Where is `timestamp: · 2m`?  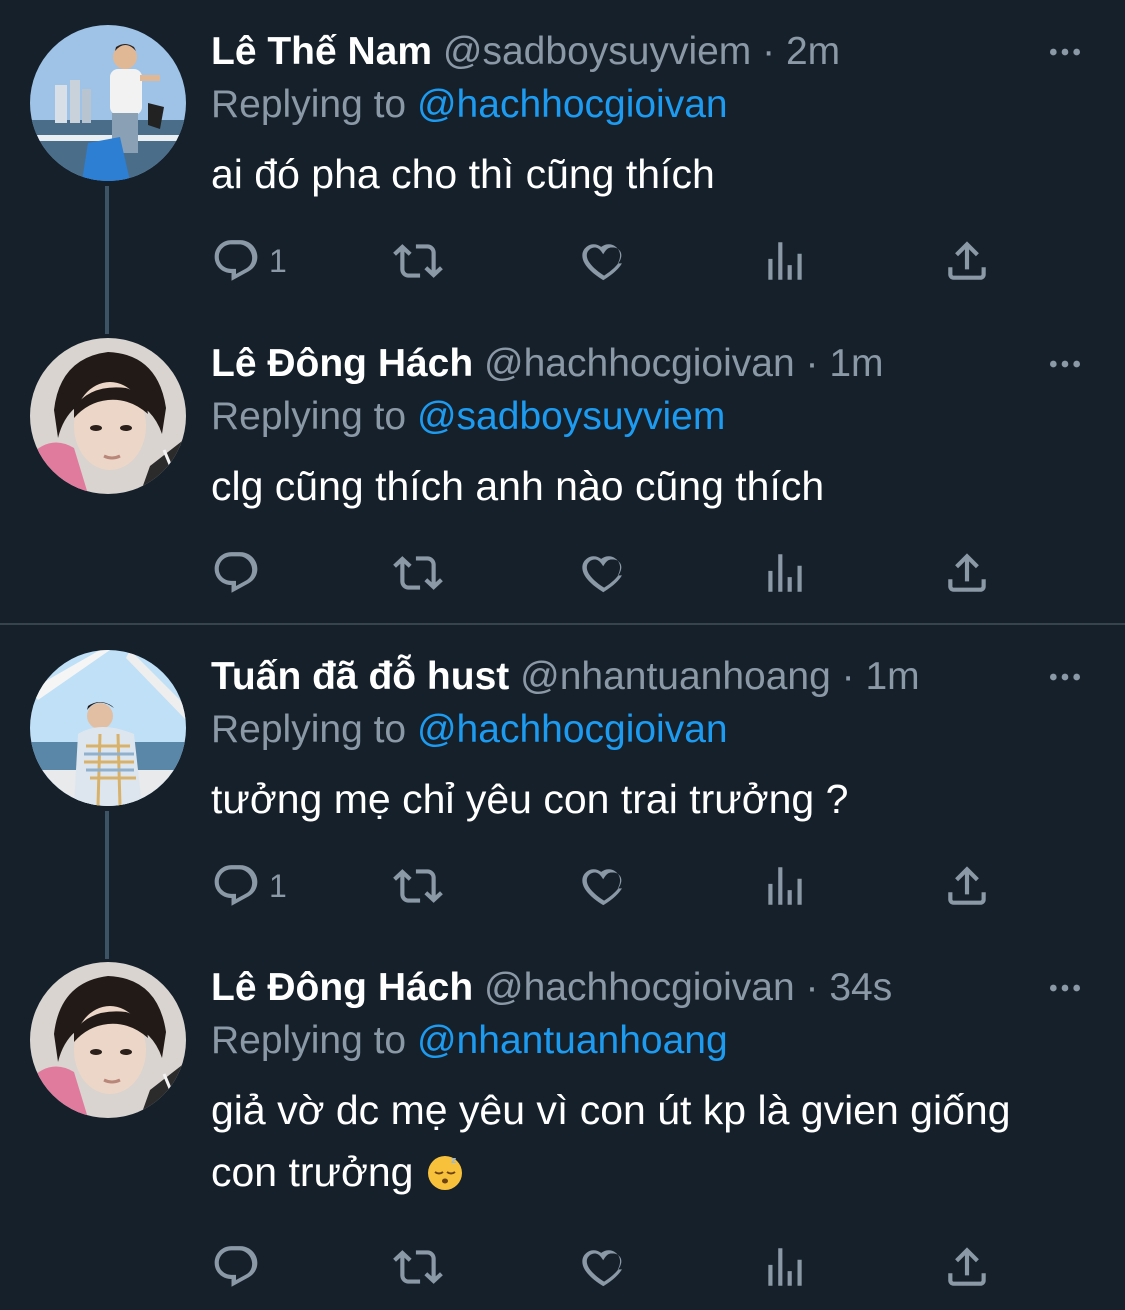 timestamp: · 2m is located at coordinates (801, 51).